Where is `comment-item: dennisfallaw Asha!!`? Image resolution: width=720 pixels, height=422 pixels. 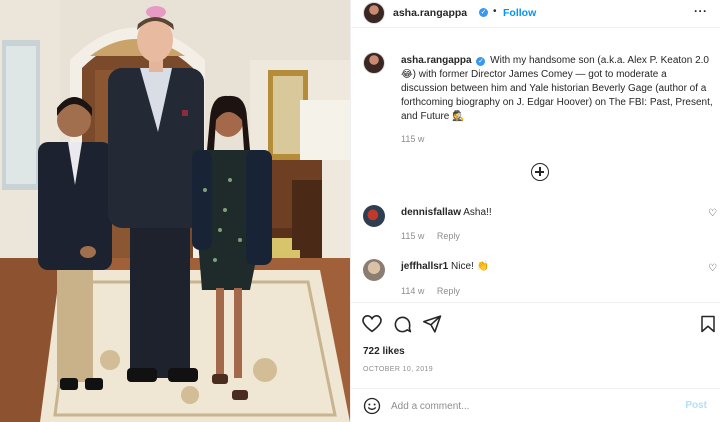 comment-item: dennisfallaw Asha!! is located at coordinates (446, 212).